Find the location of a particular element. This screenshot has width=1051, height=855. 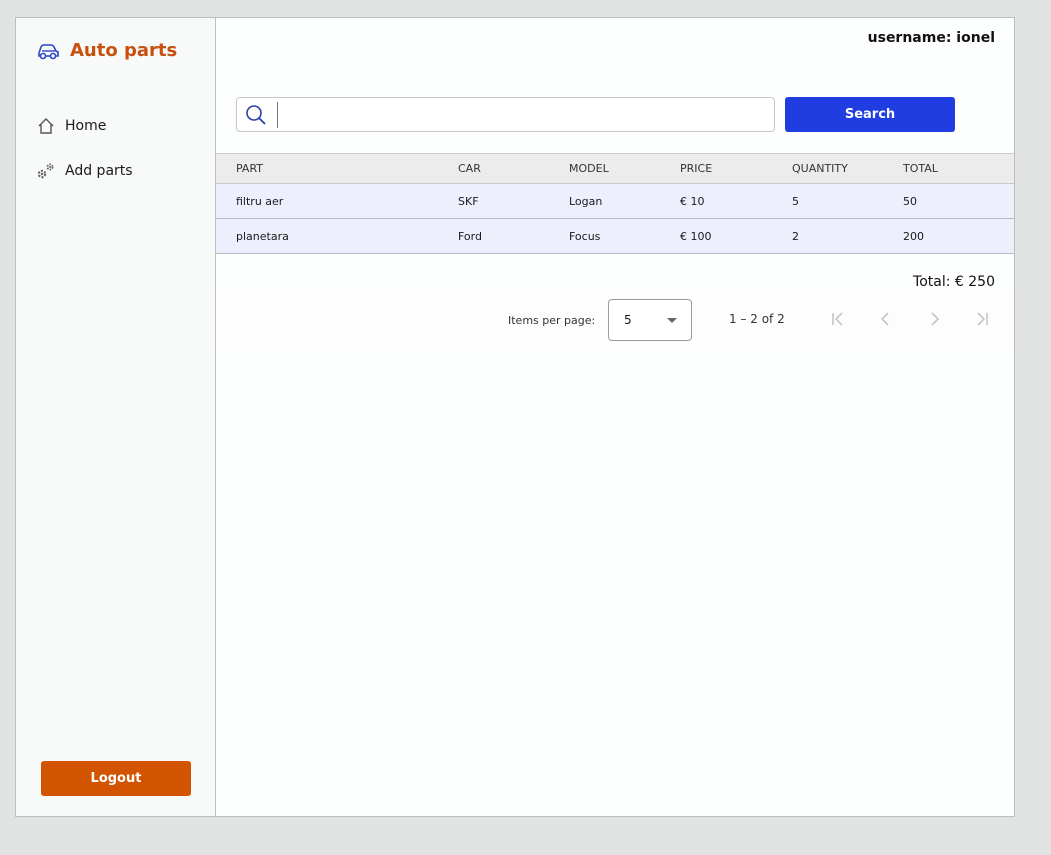

next-page-button is located at coordinates (934, 319).